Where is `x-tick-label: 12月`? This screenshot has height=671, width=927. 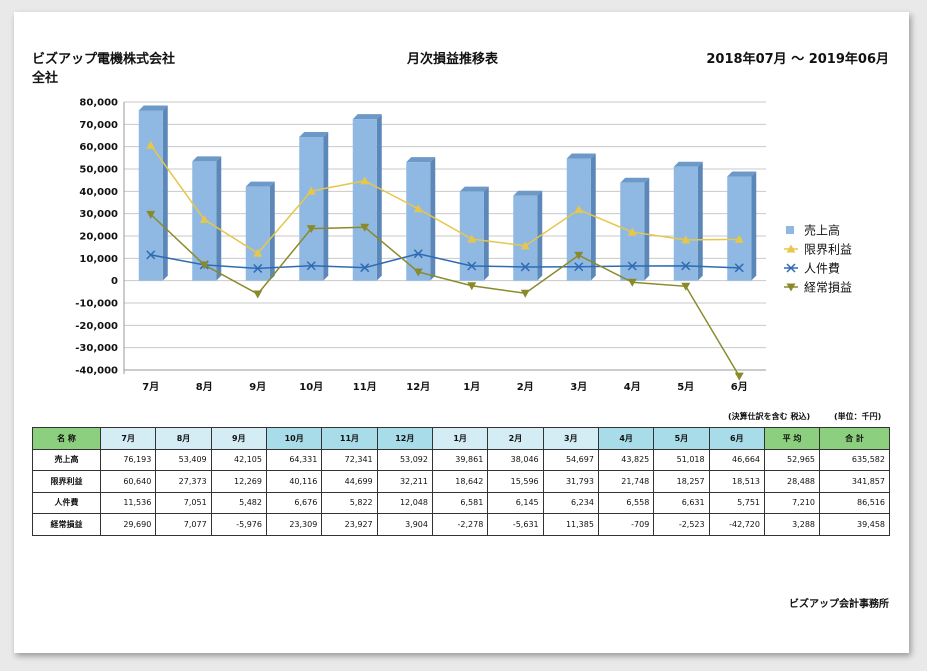 x-tick-label: 12月 is located at coordinates (418, 387).